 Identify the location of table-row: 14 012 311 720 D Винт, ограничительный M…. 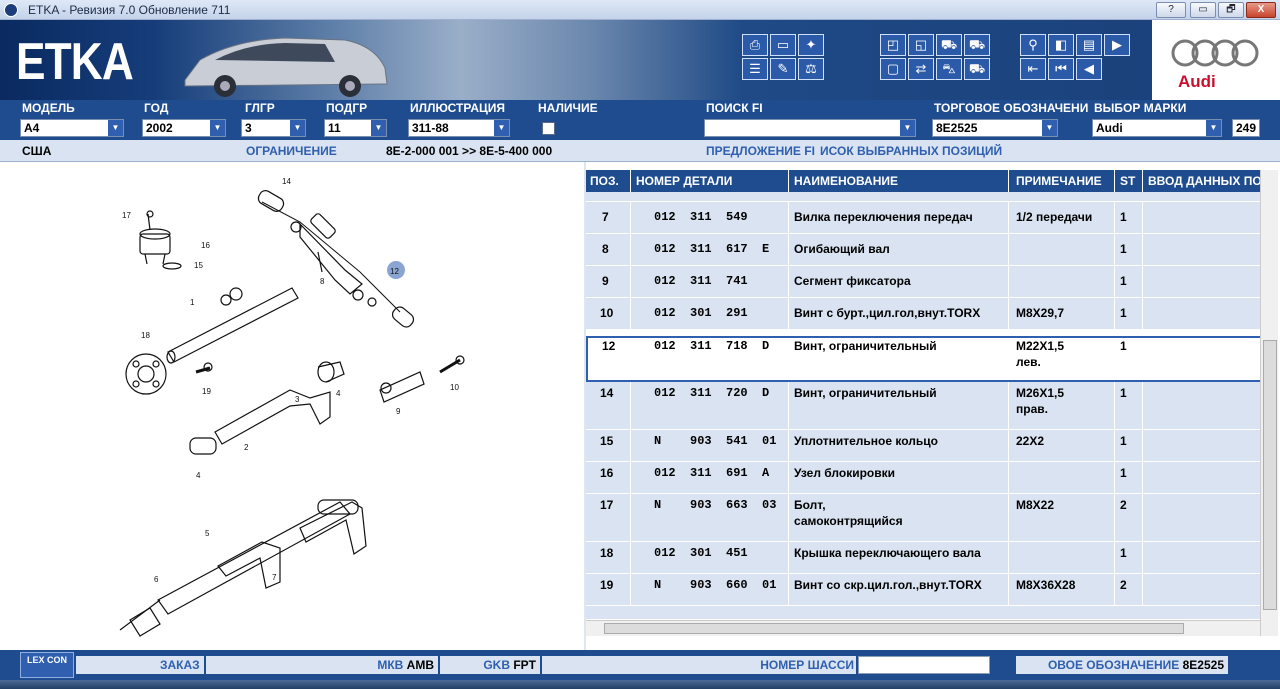
(923, 406).